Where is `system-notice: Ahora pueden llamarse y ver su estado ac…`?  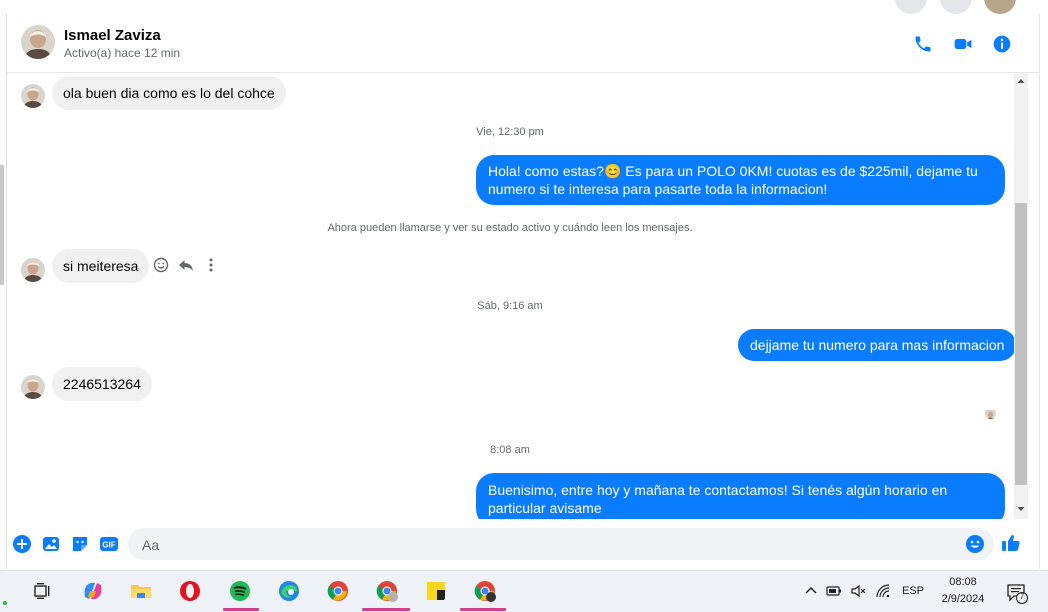
system-notice: Ahora pueden llamarse y ver su estado ac… is located at coordinates (510, 228).